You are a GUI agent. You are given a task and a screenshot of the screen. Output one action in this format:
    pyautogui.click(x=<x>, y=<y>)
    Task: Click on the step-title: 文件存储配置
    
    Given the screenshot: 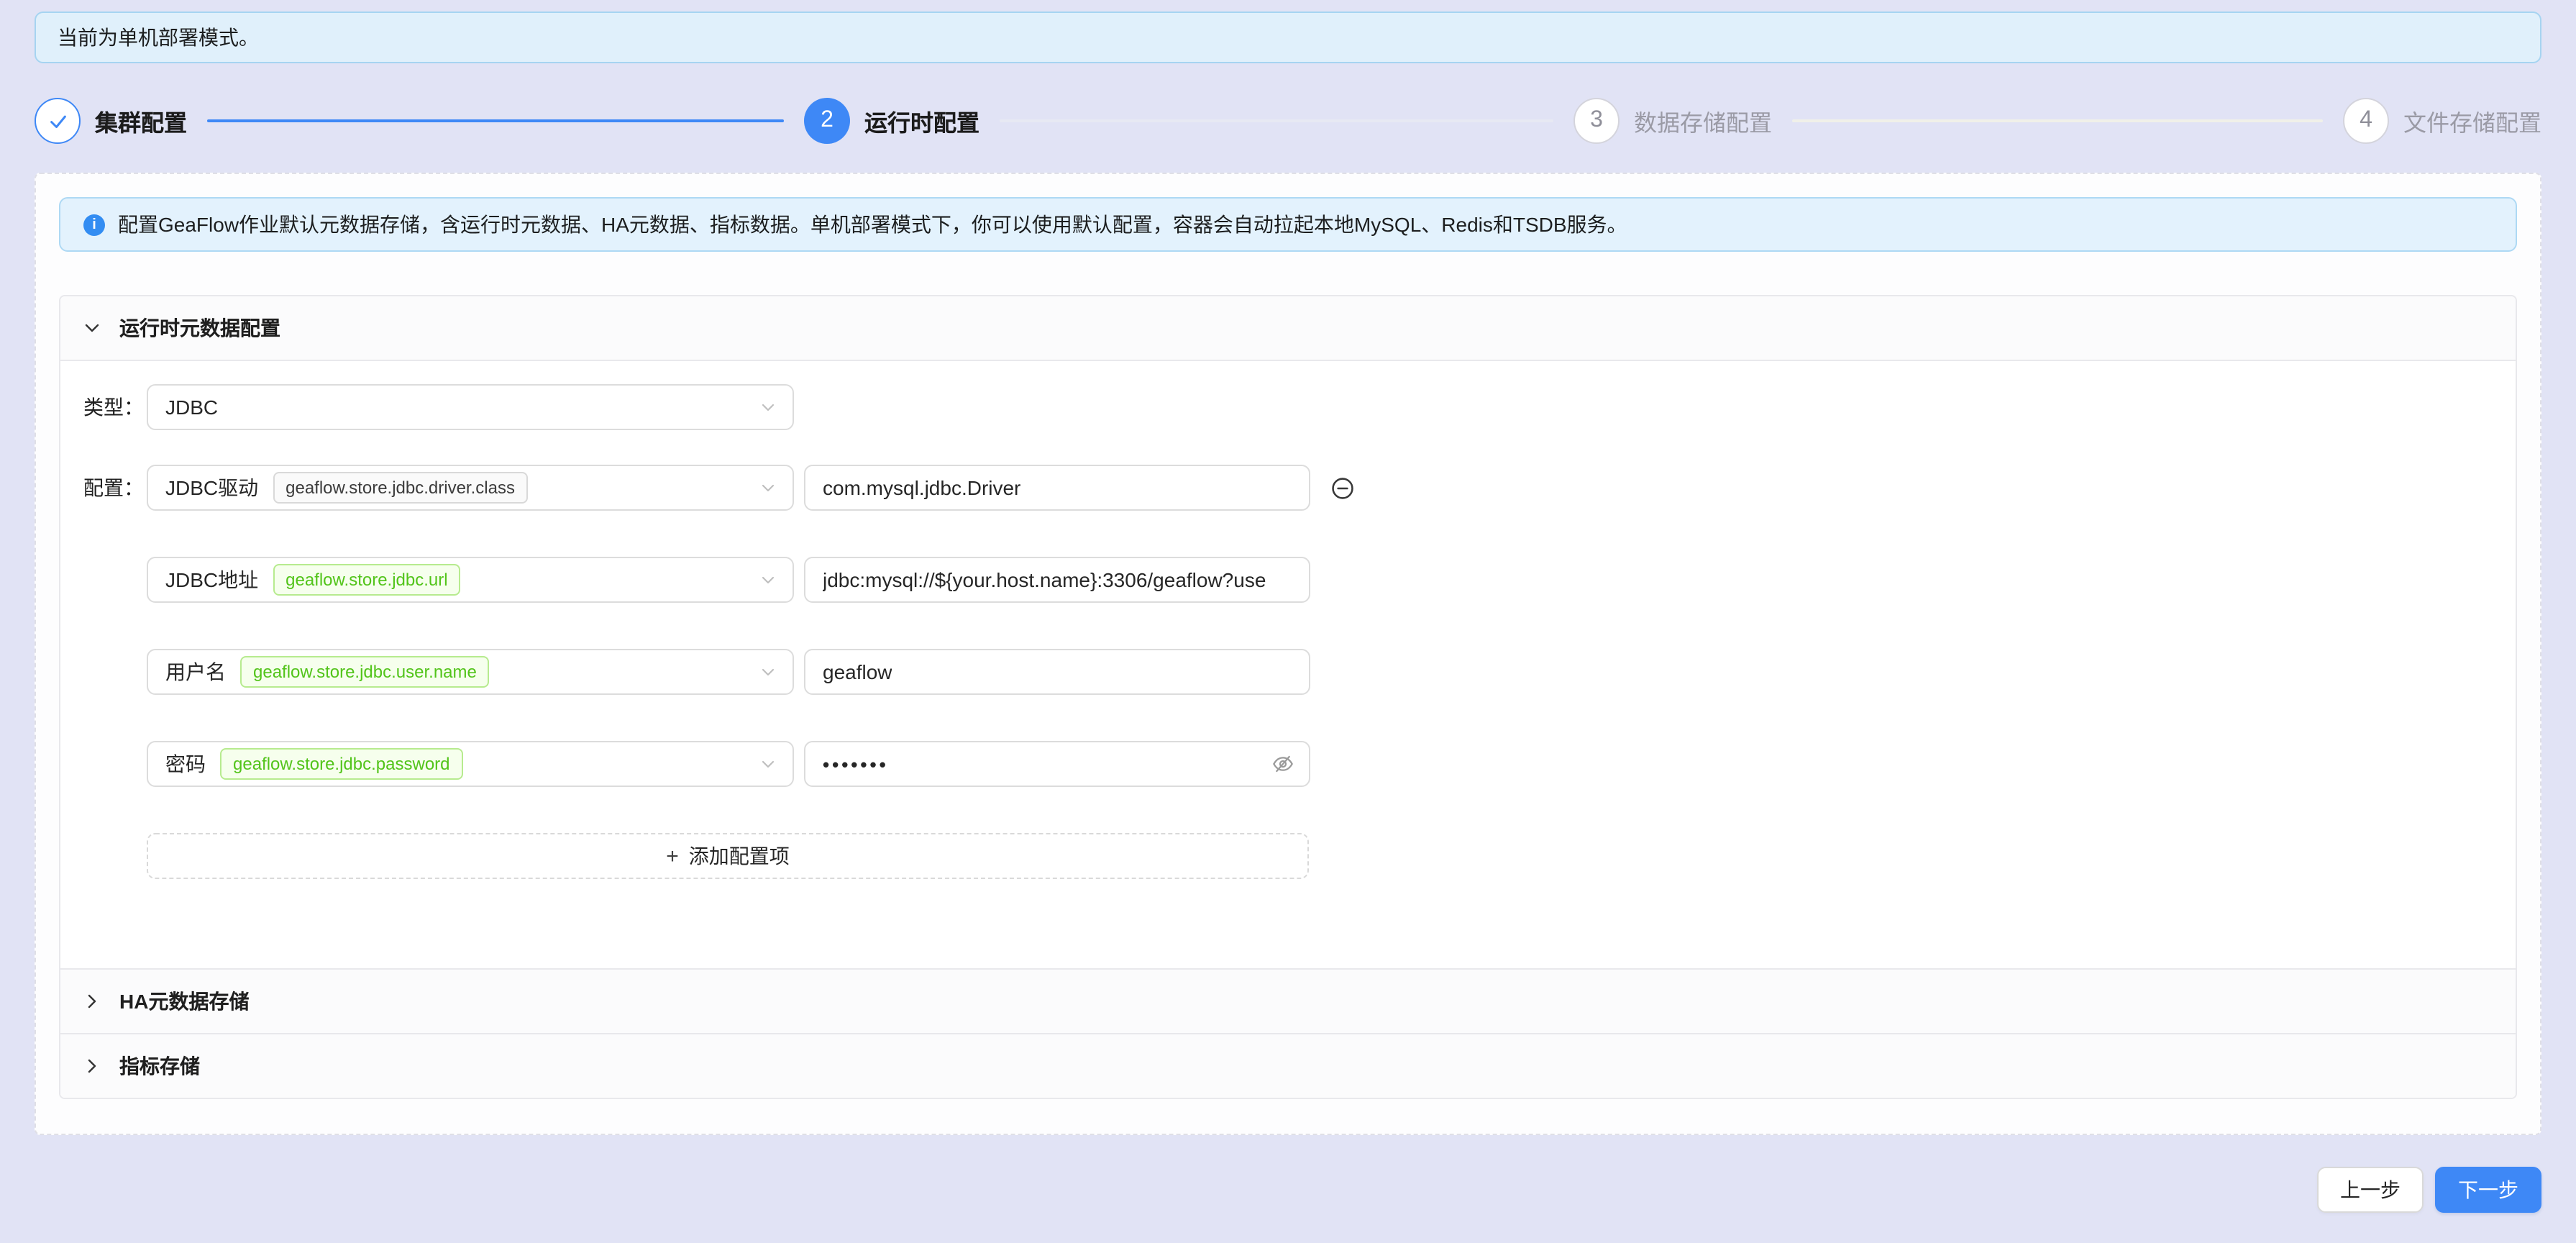 What is the action you would take?
    pyautogui.click(x=2472, y=124)
    